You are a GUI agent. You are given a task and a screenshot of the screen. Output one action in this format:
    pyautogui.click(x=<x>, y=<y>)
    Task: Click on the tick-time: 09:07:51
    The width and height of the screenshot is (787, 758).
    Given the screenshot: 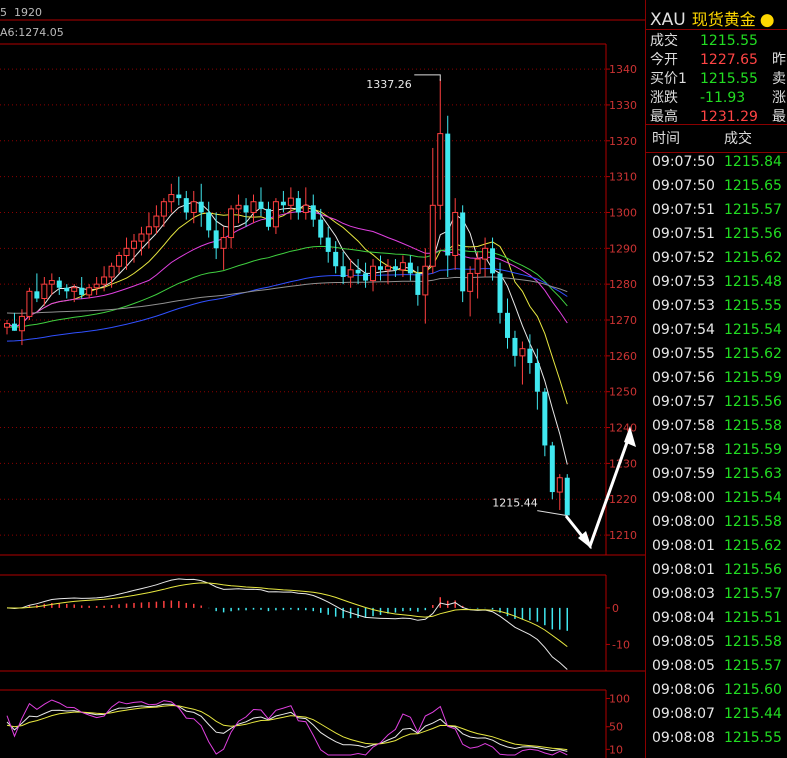 What is the action you would take?
    pyautogui.click(x=683, y=210)
    